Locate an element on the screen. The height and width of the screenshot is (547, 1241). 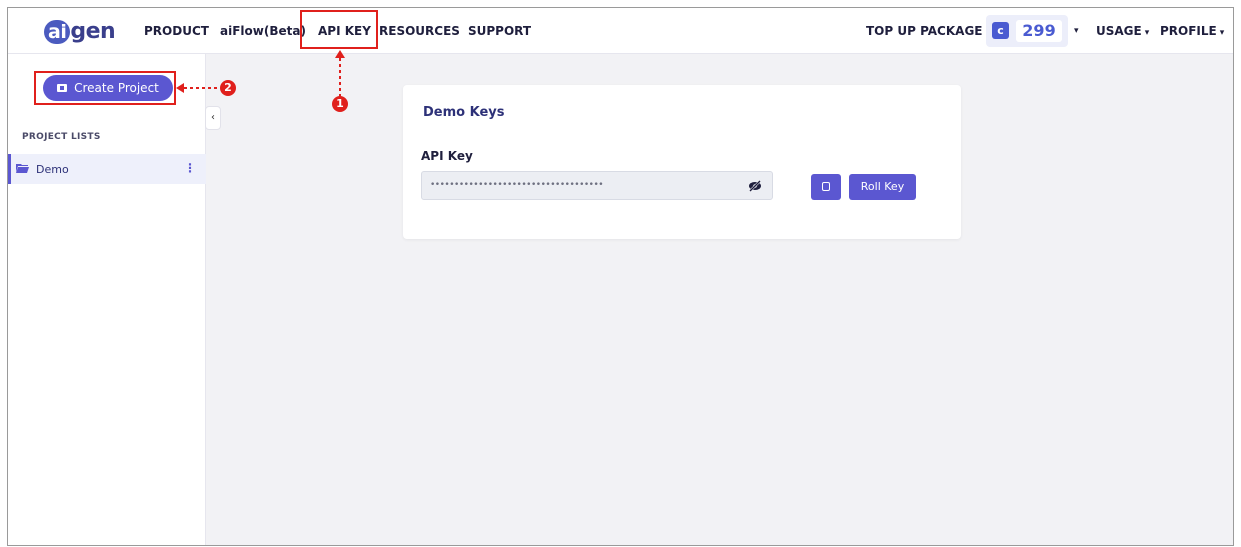
nav-usage-label: USAGE is located at coordinates (1119, 31).